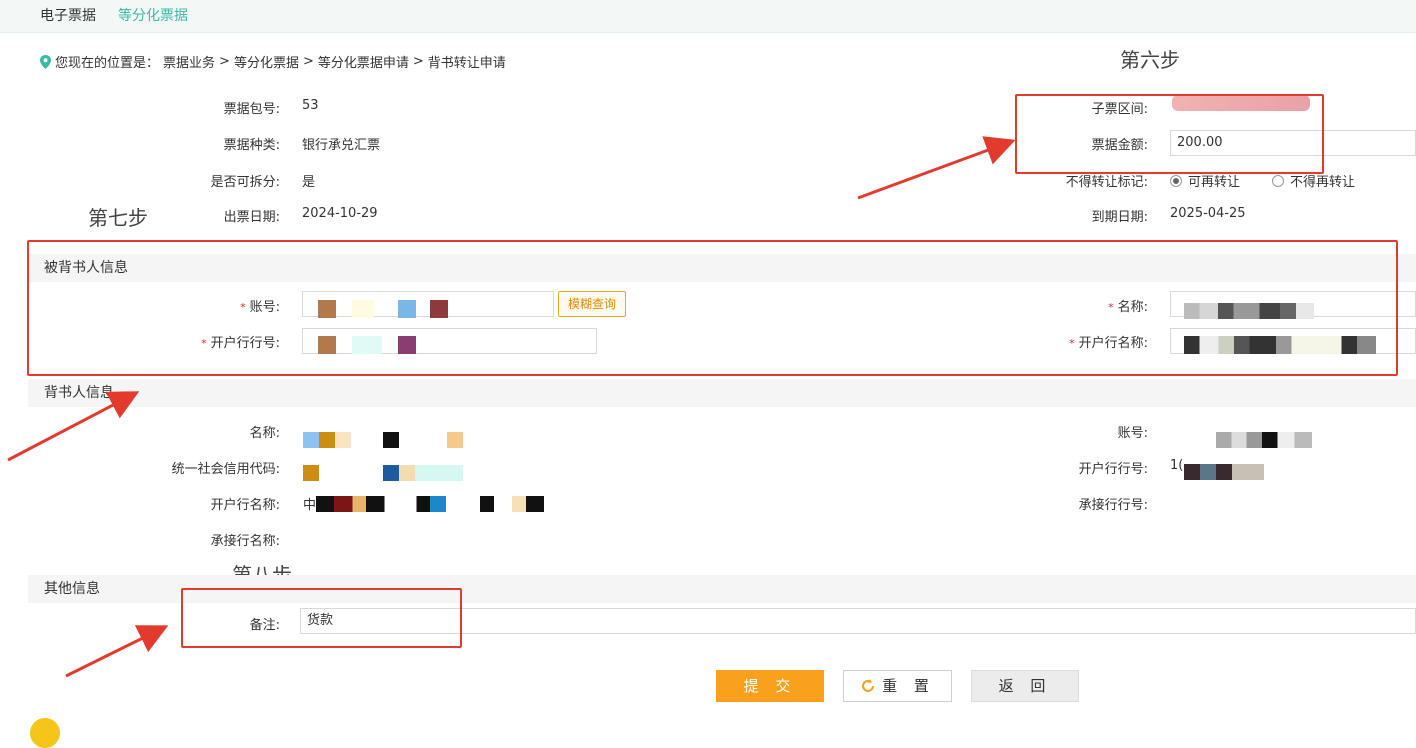 The height and width of the screenshot is (748, 1416). Describe the element at coordinates (73, 426) in the screenshot. I see `arrow-step7` at that location.